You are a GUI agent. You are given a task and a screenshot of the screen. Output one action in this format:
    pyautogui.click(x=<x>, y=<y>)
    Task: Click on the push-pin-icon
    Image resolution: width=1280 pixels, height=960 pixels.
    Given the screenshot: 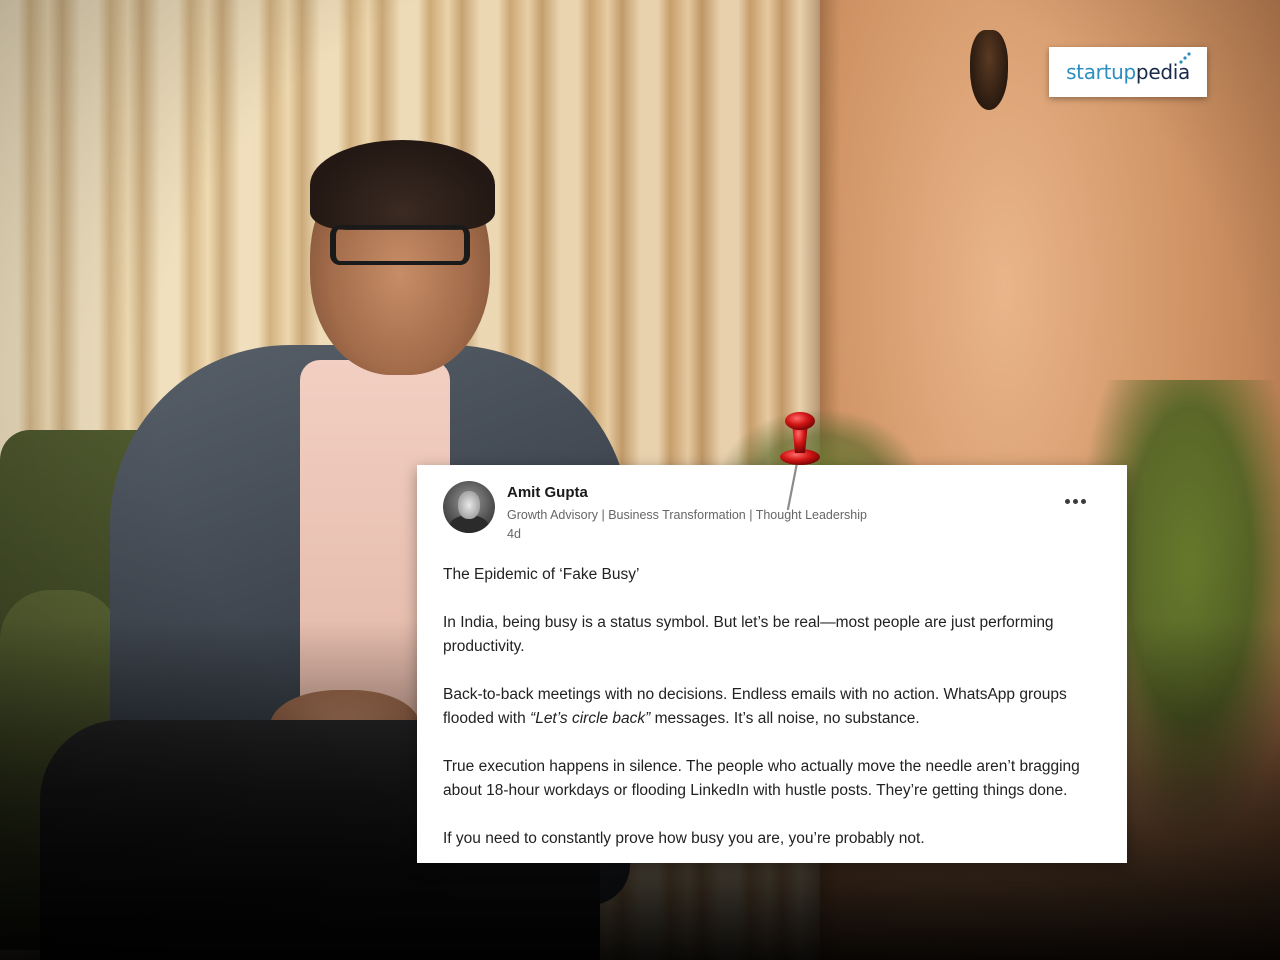 What is the action you would take?
    pyautogui.click(x=800, y=461)
    